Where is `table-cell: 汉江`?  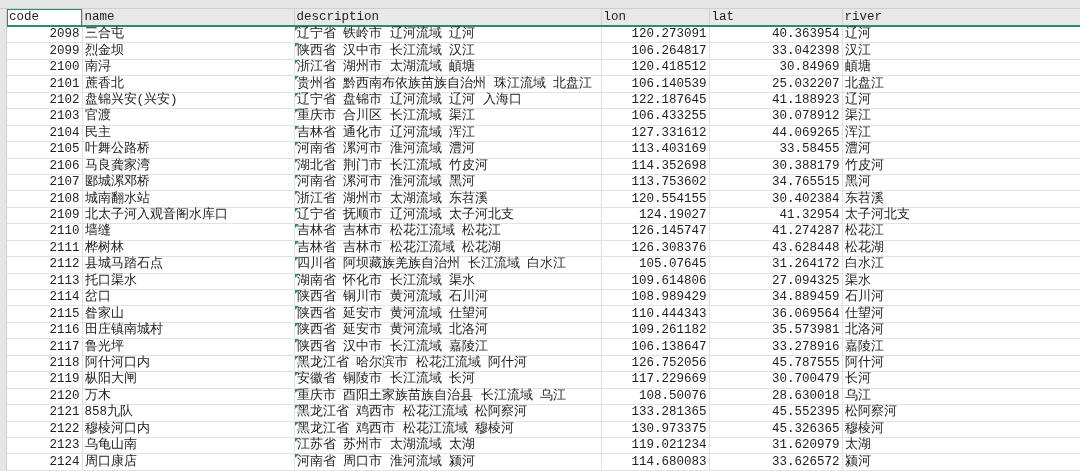 table-cell: 汉江 is located at coordinates (961, 51).